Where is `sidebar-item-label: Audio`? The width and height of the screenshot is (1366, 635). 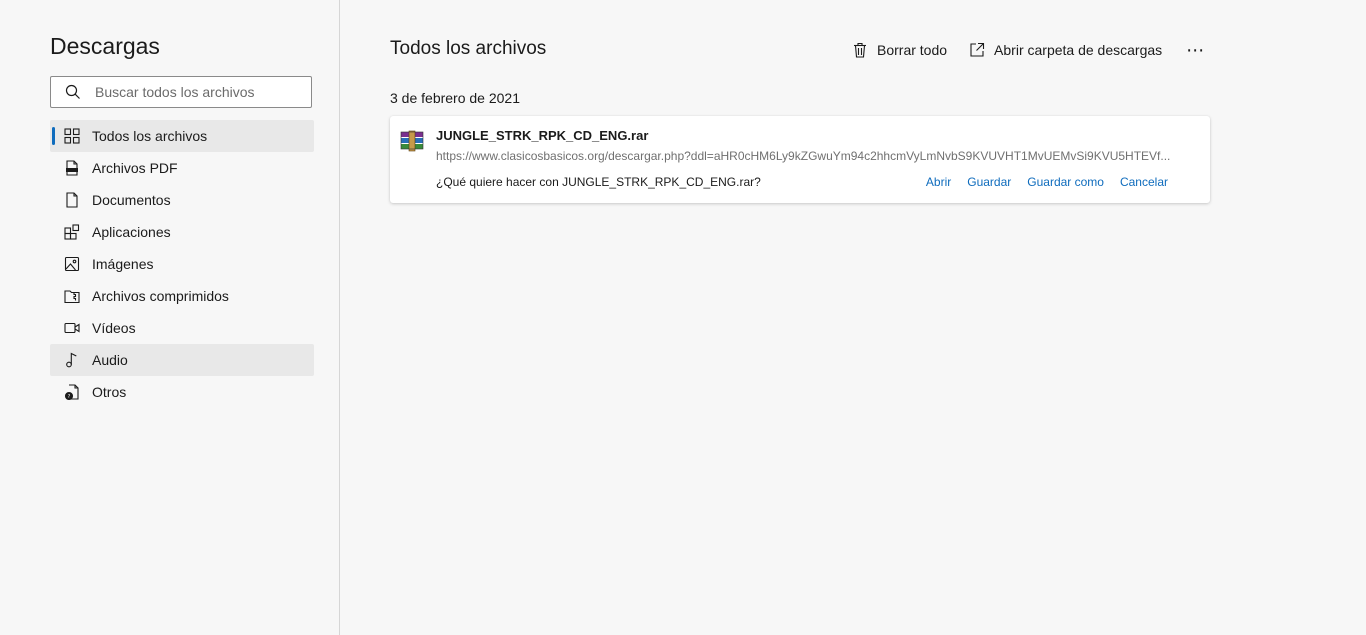
sidebar-item-label: Audio is located at coordinates (110, 360).